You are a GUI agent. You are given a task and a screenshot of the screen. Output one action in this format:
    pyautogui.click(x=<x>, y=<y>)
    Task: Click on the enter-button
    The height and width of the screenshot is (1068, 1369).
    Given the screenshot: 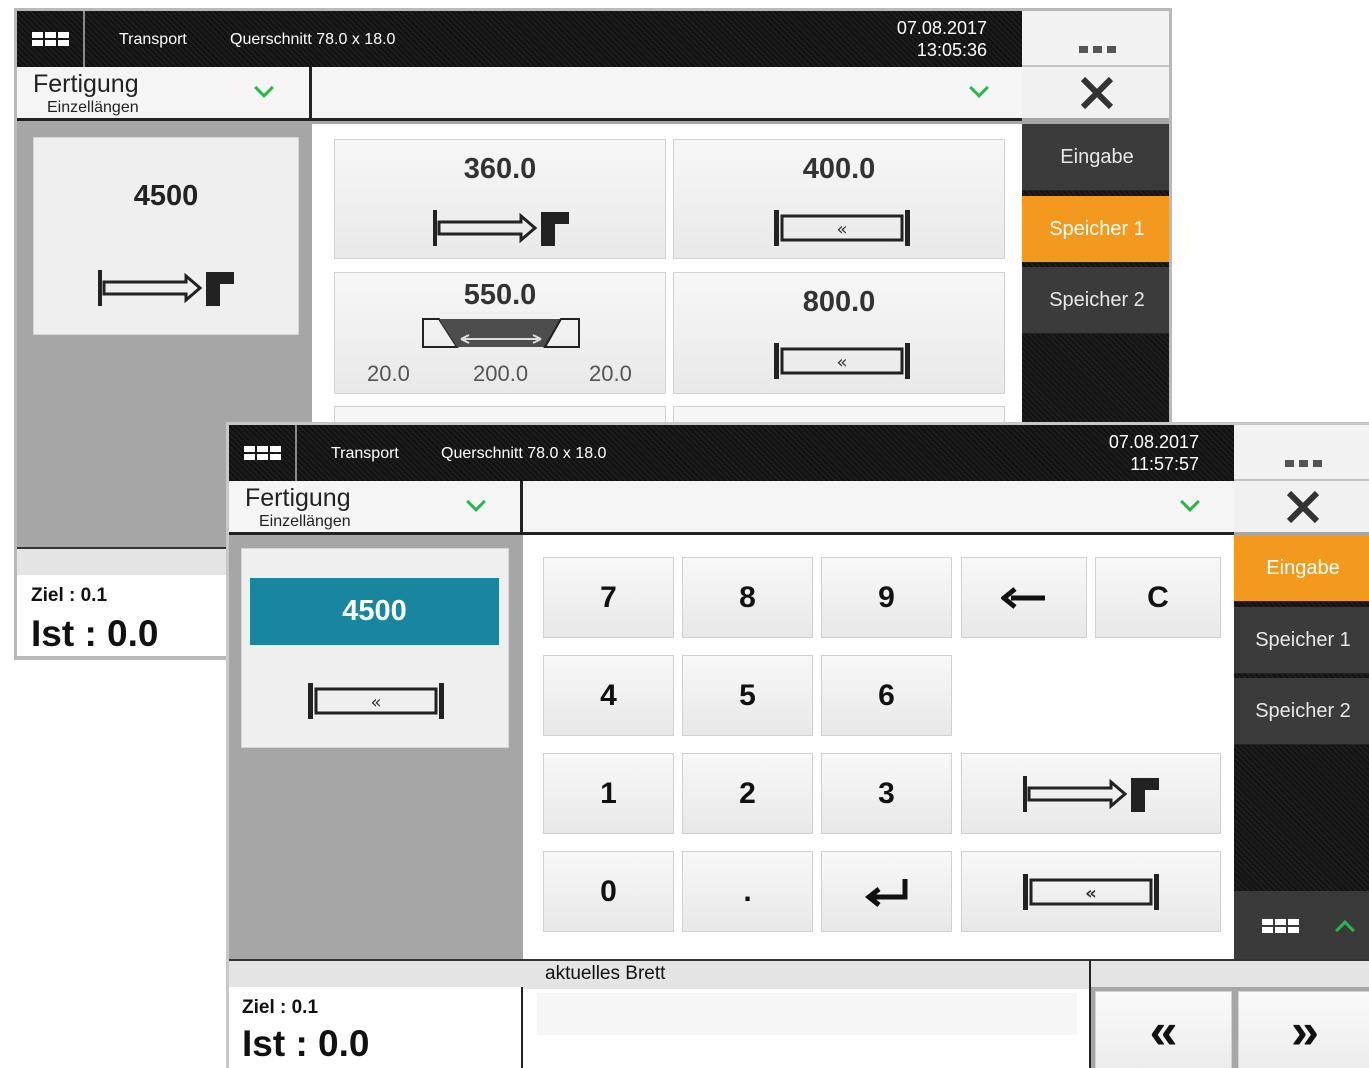 What is the action you would take?
    pyautogui.click(x=886, y=891)
    